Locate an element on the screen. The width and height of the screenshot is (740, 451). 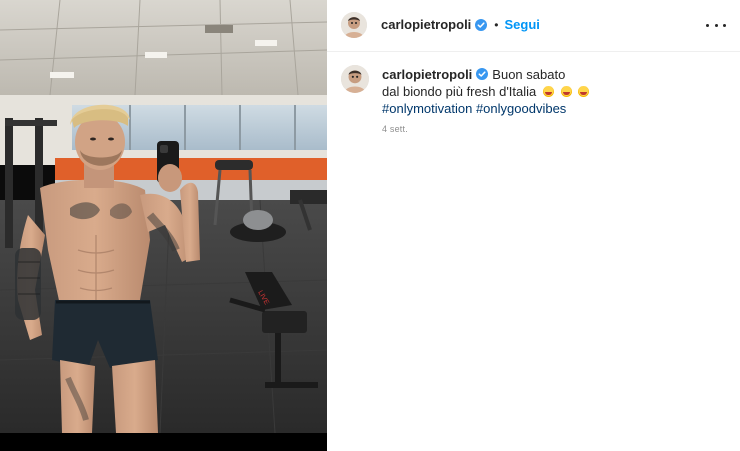
hashtag-link: #onlygoodvibes is located at coordinates (521, 108).